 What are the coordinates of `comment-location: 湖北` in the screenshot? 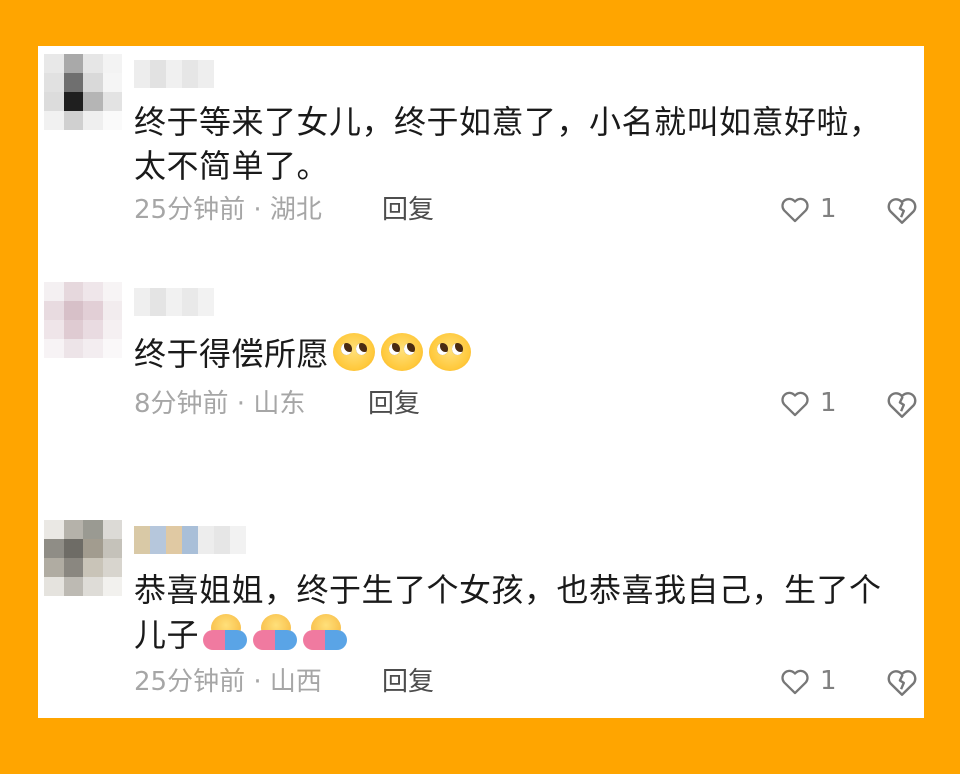 It's located at (295, 210).